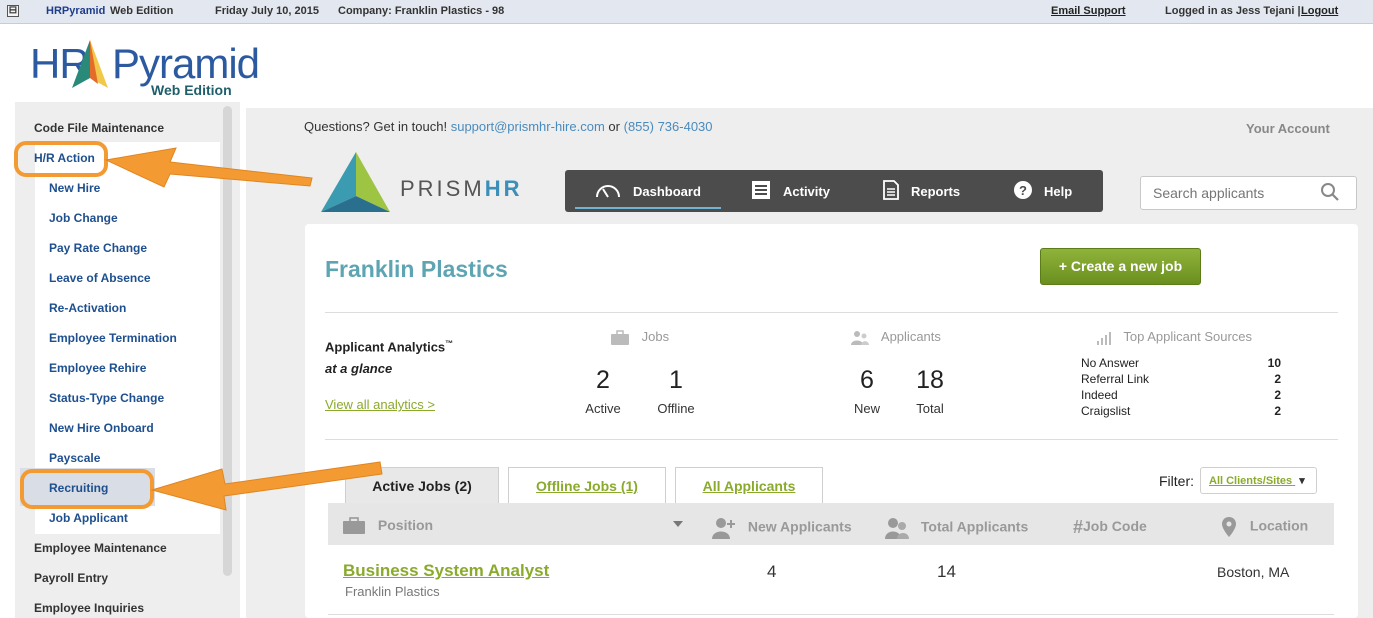  I want to click on nav-activity: Activity, so click(790, 191).